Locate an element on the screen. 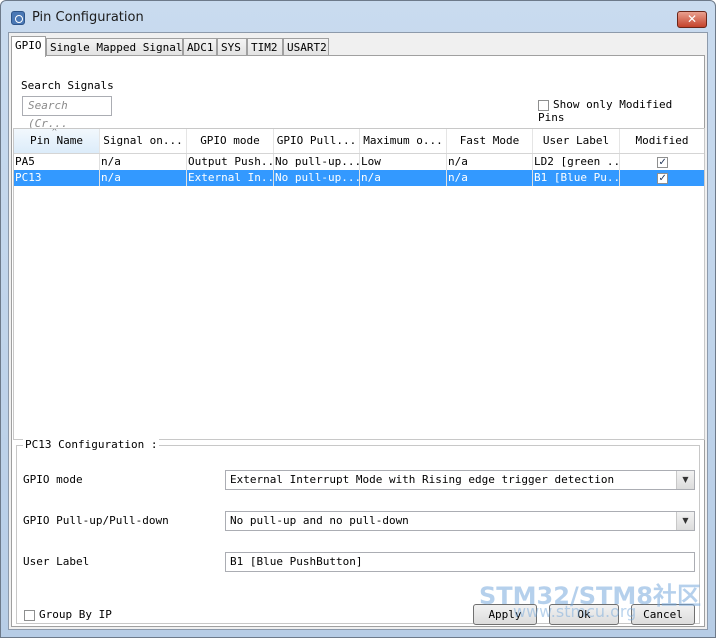 The image size is (716, 638). gpio-pull-value: No pull-up and no pull-down is located at coordinates (319, 520).